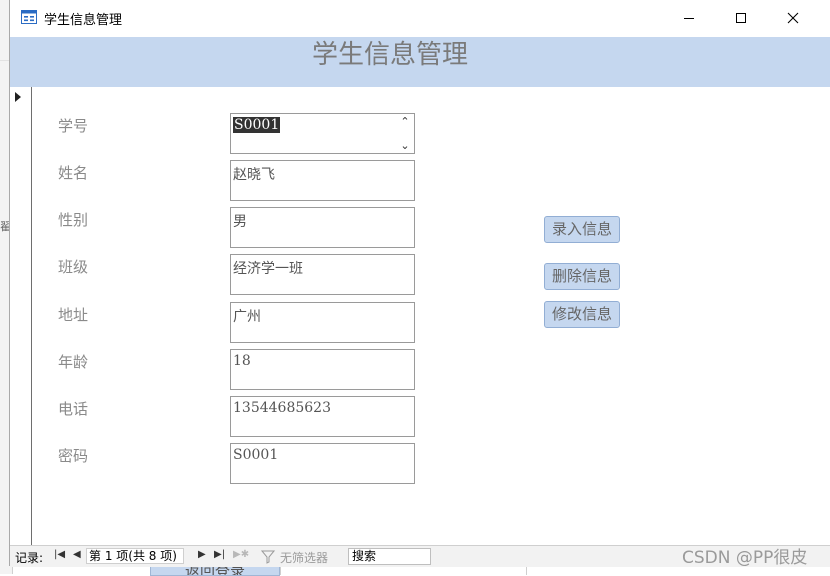 The width and height of the screenshot is (830, 576). What do you see at coordinates (202, 554) in the screenshot?
I see `next-record-icon: ▶` at bounding box center [202, 554].